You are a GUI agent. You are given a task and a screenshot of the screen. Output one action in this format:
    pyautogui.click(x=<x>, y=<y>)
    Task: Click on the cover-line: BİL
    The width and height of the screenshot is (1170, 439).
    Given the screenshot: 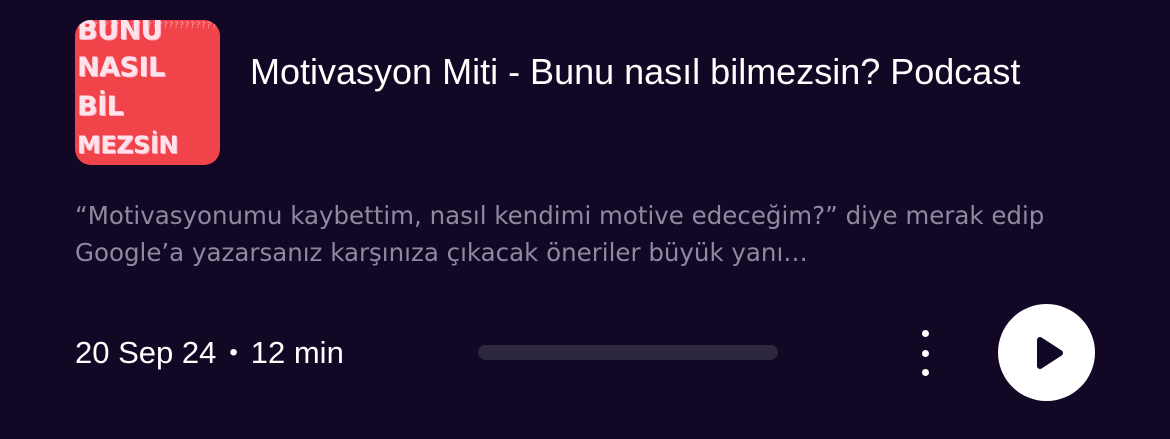 What is the action you would take?
    pyautogui.click(x=100, y=106)
    